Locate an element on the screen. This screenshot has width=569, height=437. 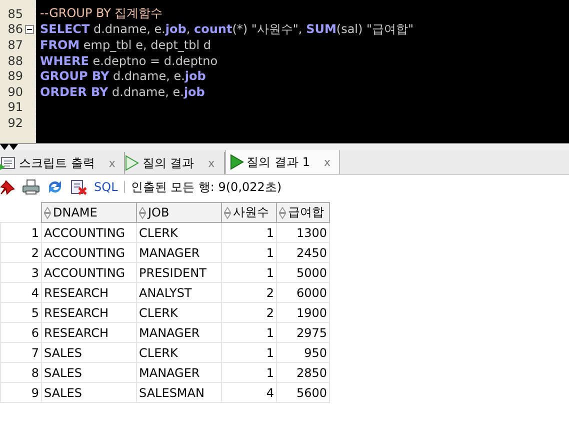
tab-label: 스크립트 출력 is located at coordinates (57, 163).